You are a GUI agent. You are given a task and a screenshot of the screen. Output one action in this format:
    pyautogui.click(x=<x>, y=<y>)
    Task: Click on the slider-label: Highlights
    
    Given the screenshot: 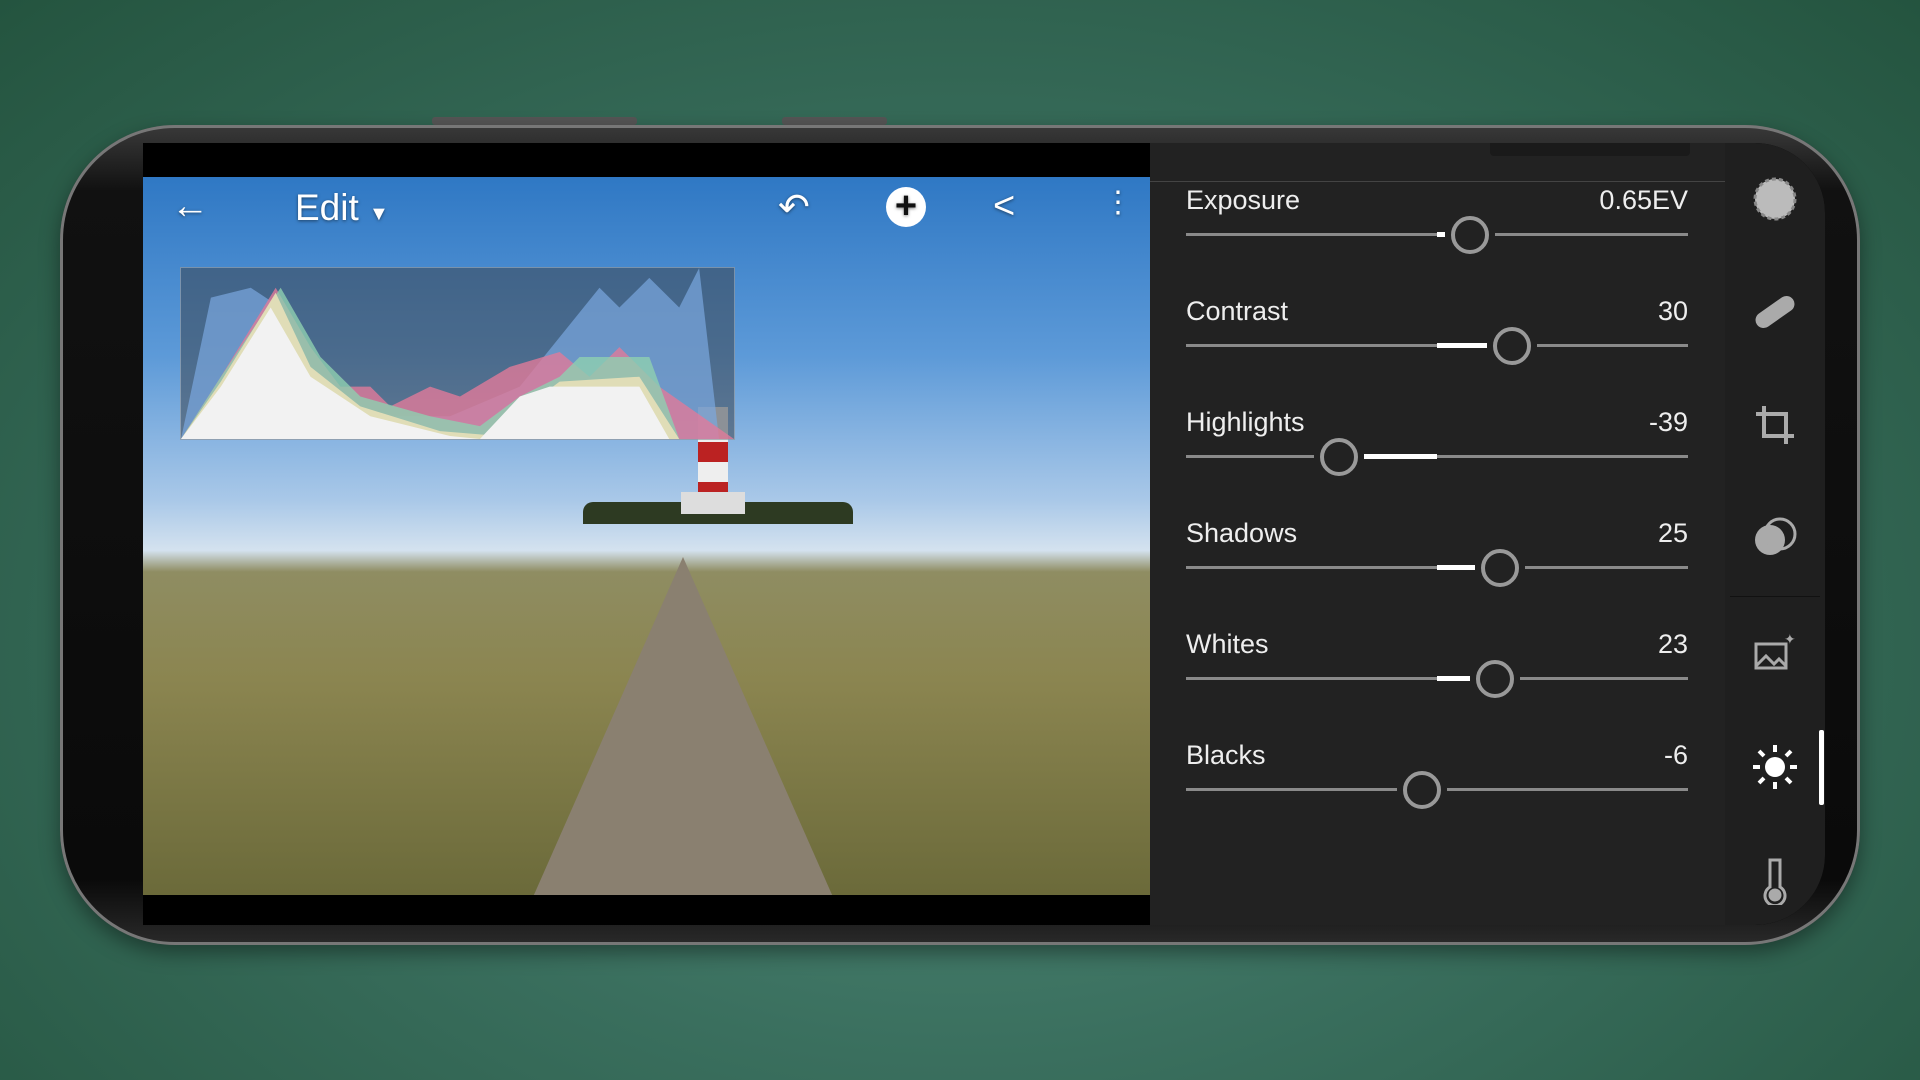 What is the action you would take?
    pyautogui.click(x=1245, y=422)
    